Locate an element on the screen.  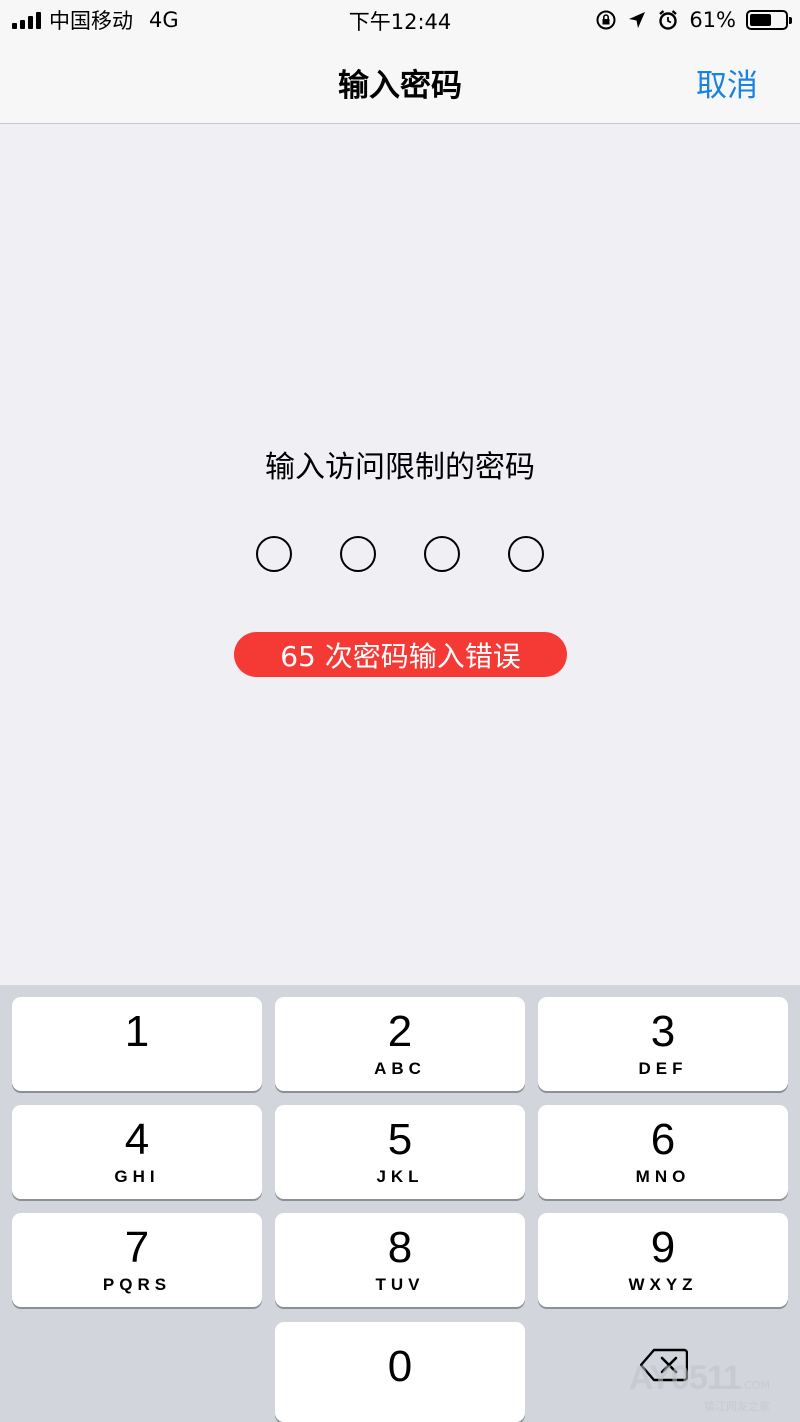
key-5: 5 JKL is located at coordinates (400, 1152).